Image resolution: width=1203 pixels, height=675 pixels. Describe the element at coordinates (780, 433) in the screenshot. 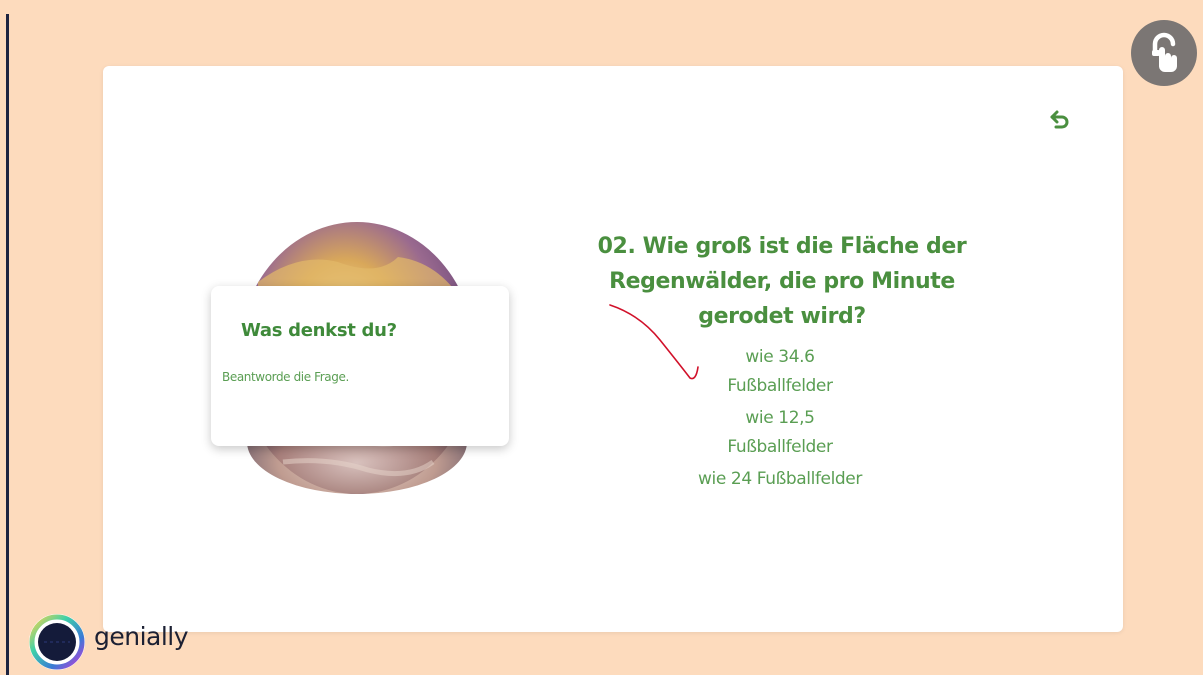

I see `answer-option-2: wie 12,5 Fußballfelder` at that location.